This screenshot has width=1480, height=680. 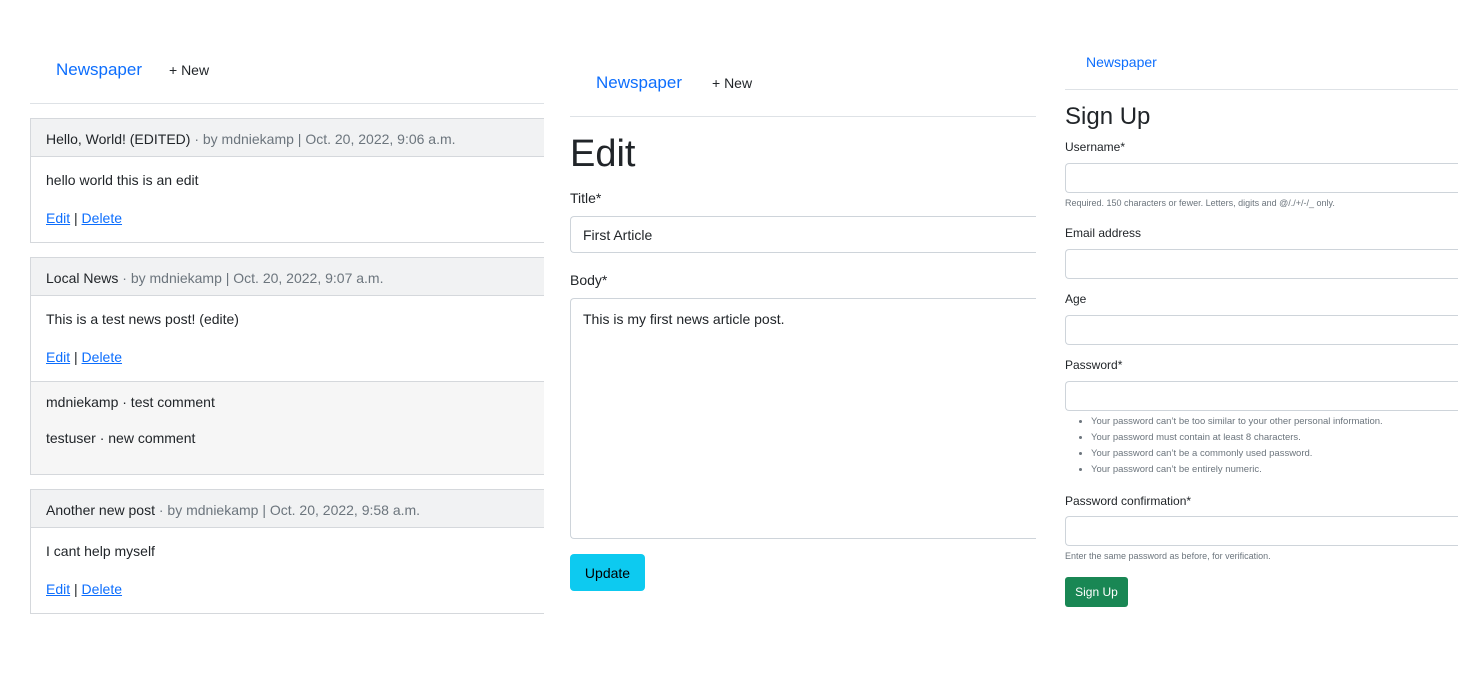 What do you see at coordinates (118, 139) in the screenshot?
I see `article-title: Hello, World! (EDITED)` at bounding box center [118, 139].